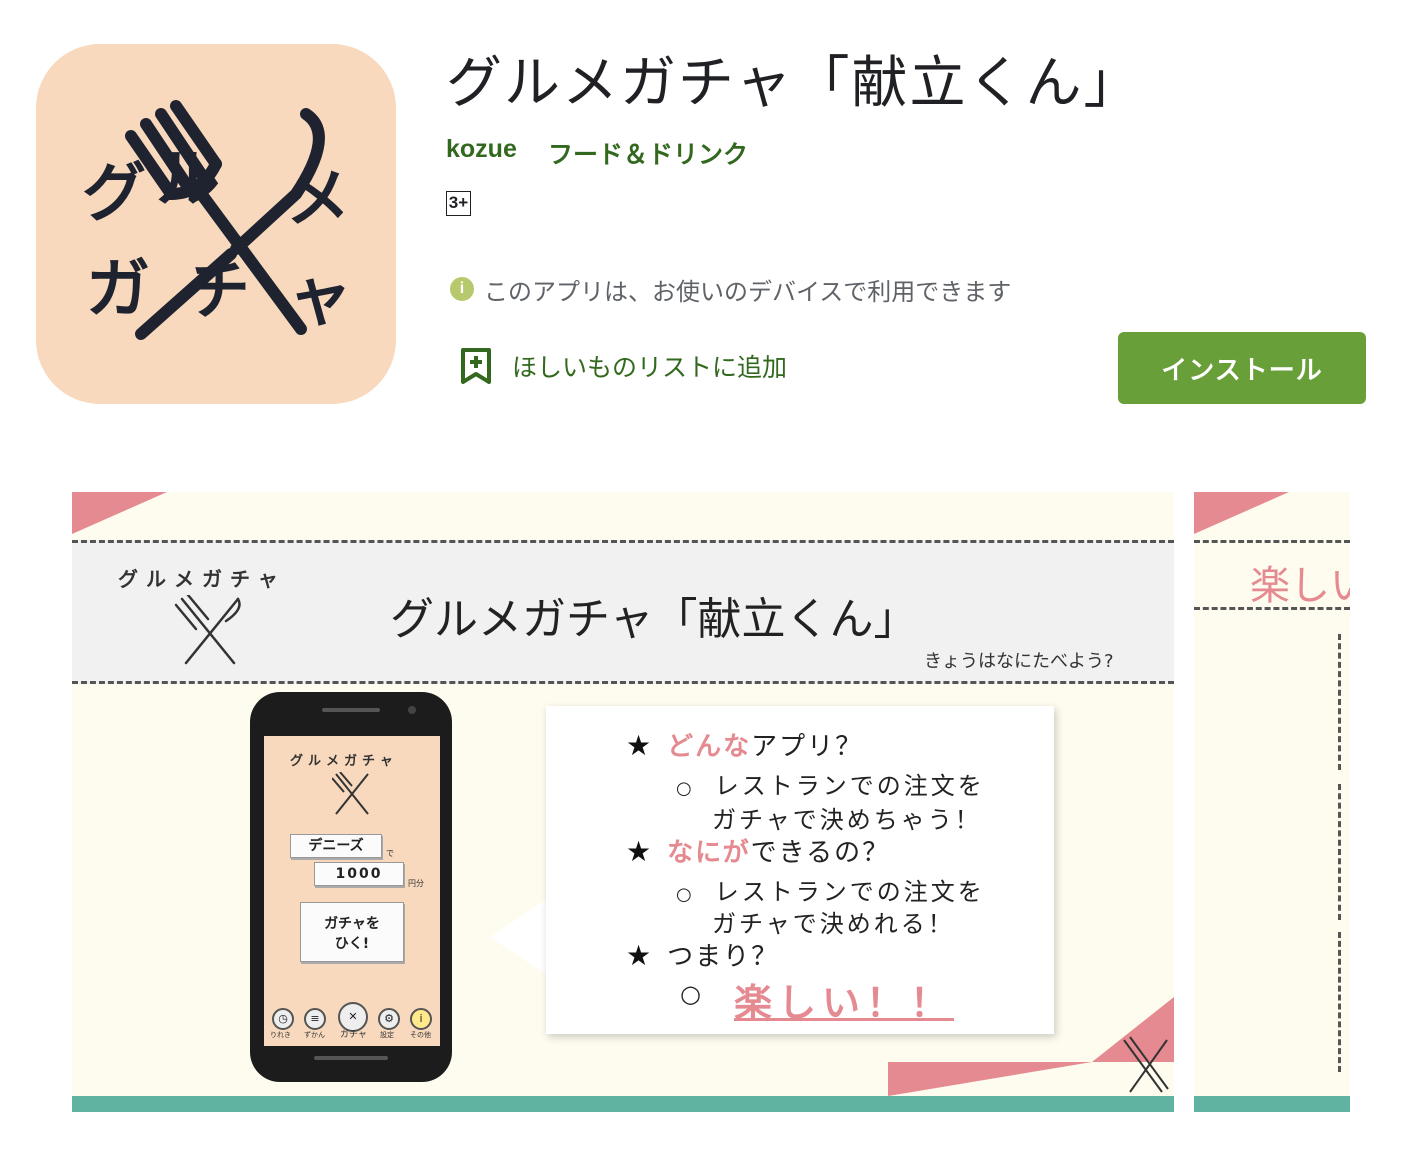 Image resolution: width=1418 pixels, height=1160 pixels. I want to click on gacha-button-line2: ひく!, so click(352, 944).